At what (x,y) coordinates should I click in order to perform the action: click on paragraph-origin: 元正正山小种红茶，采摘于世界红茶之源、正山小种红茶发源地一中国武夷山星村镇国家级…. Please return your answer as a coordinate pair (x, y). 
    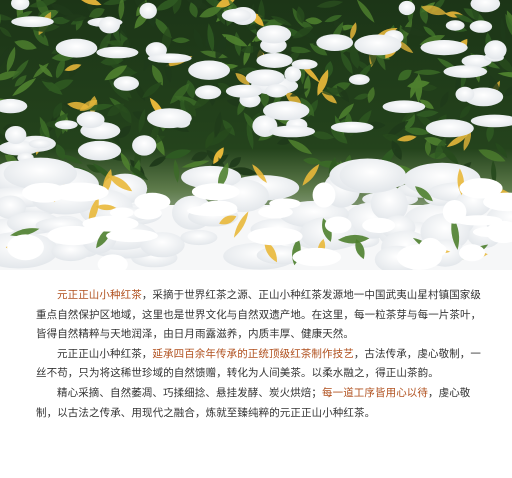
    Looking at the image, I should click on (259, 315).